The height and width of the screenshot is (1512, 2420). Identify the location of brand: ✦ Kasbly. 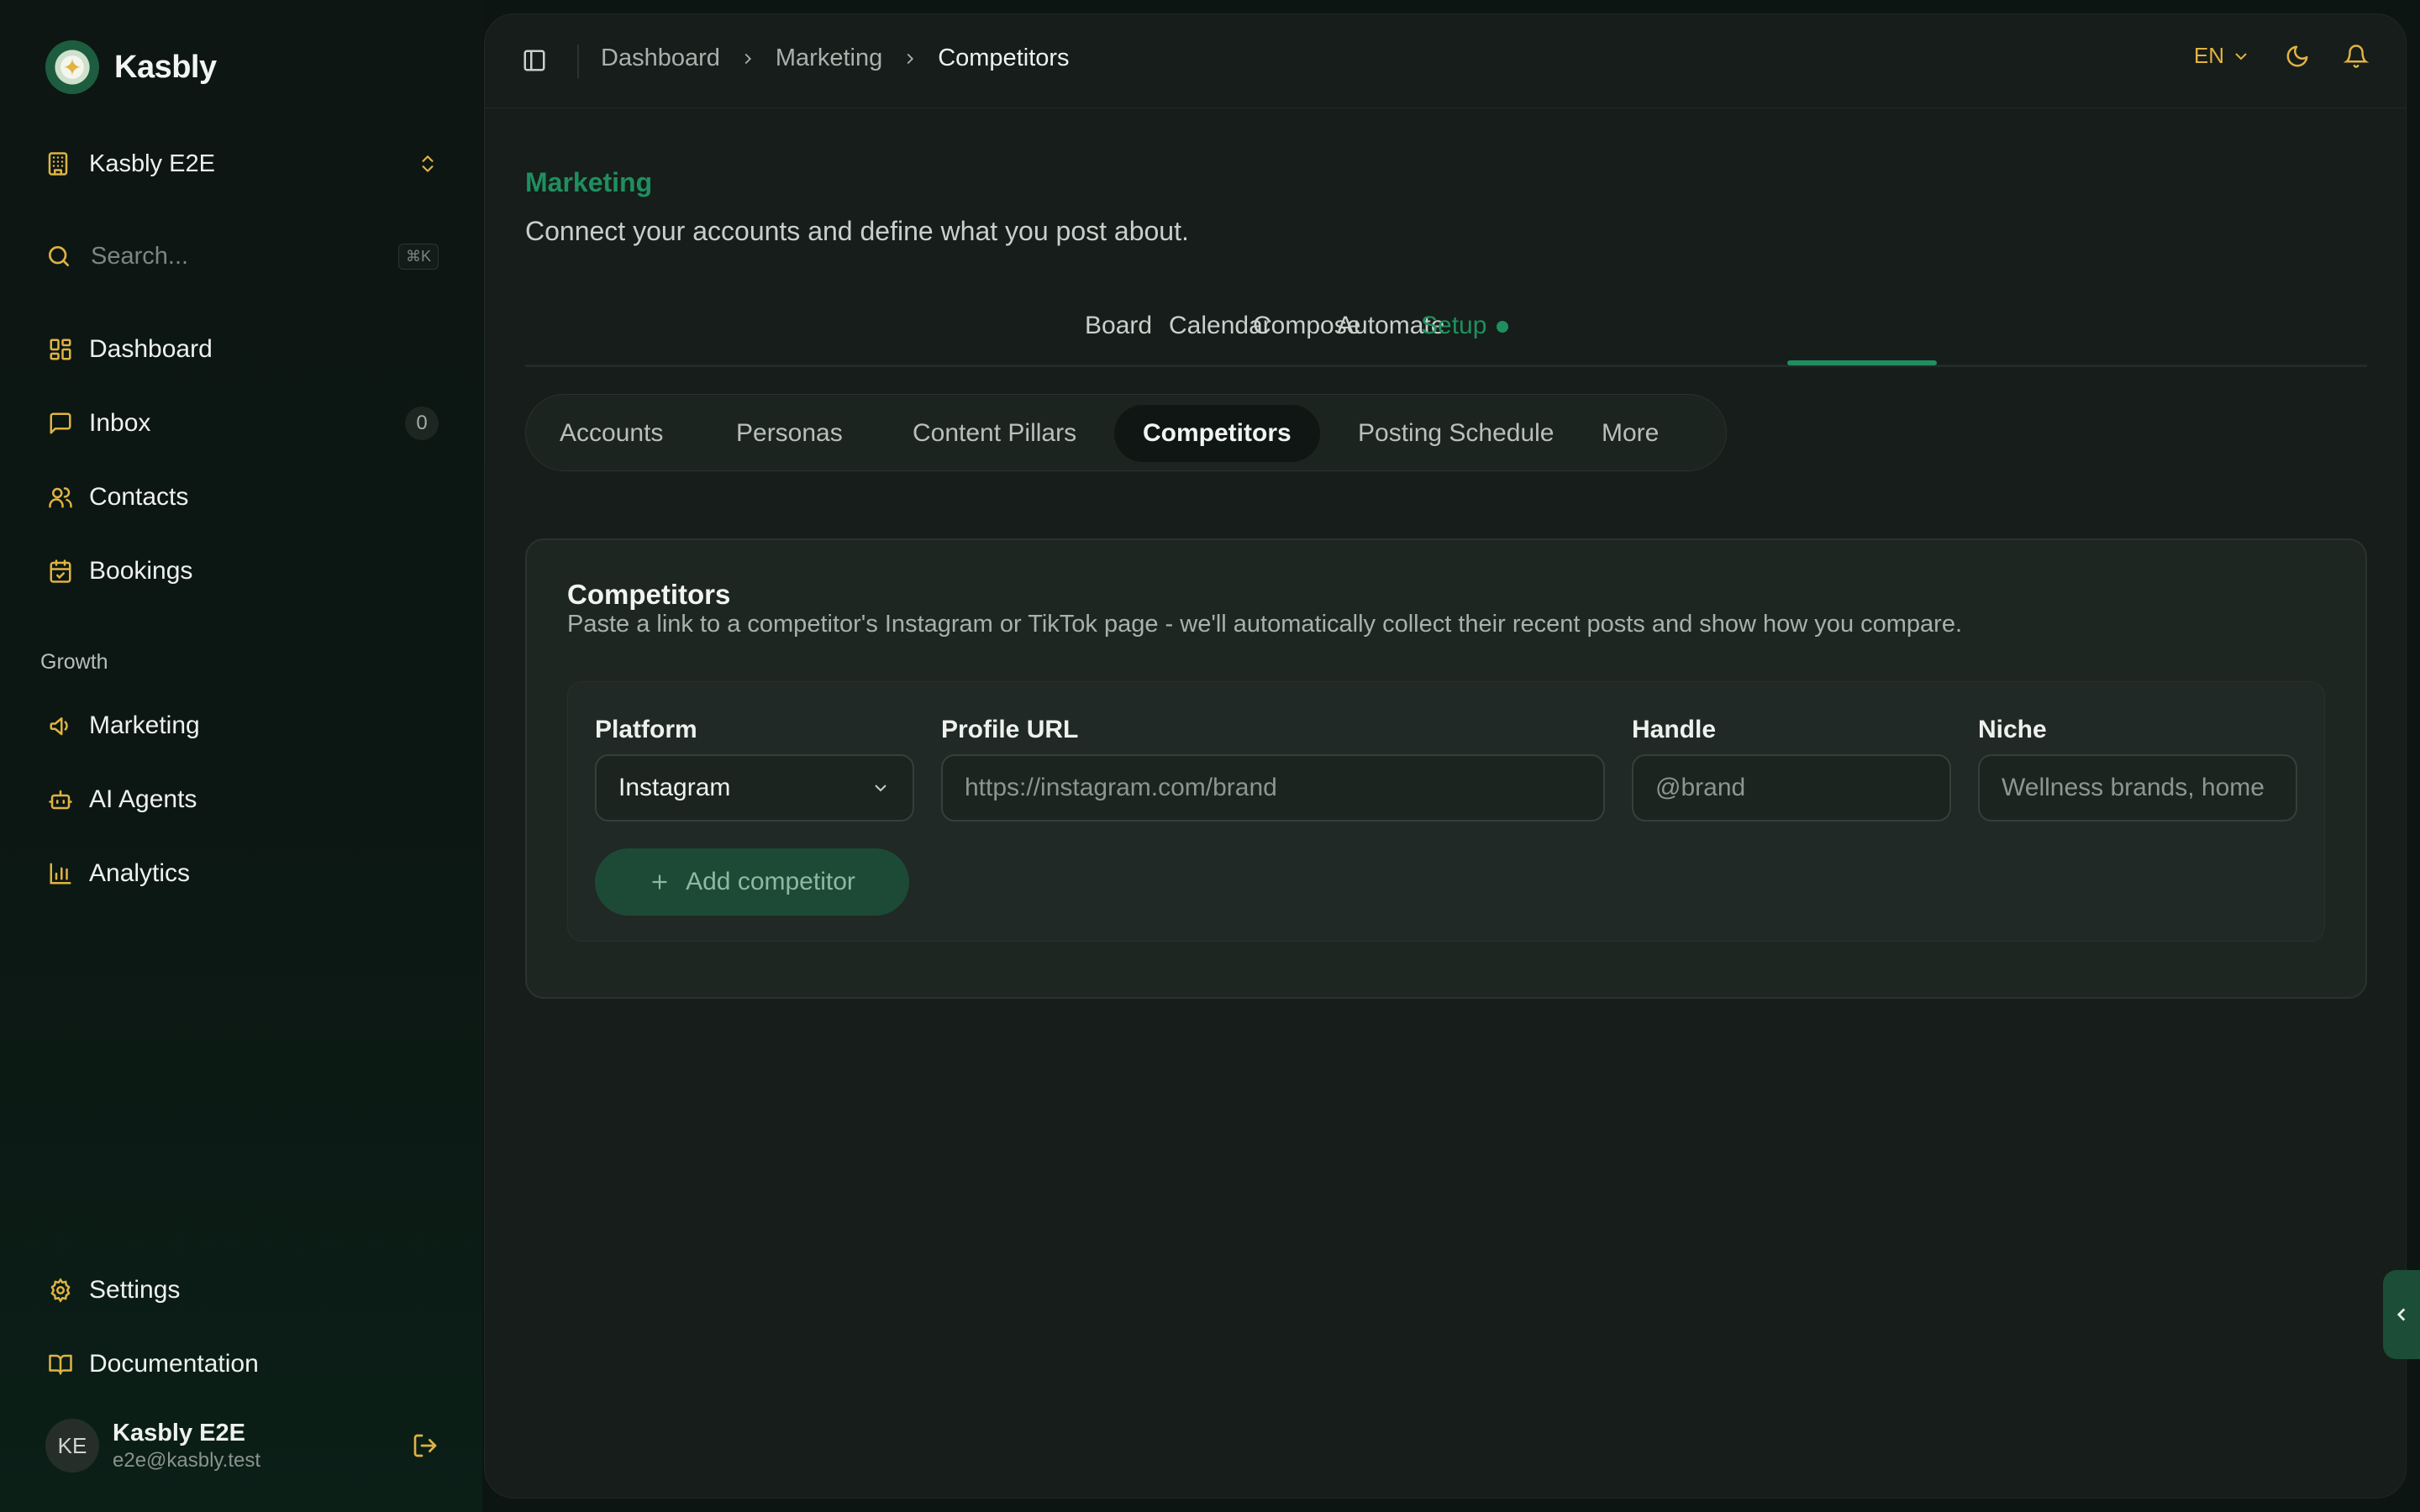
(131, 67).